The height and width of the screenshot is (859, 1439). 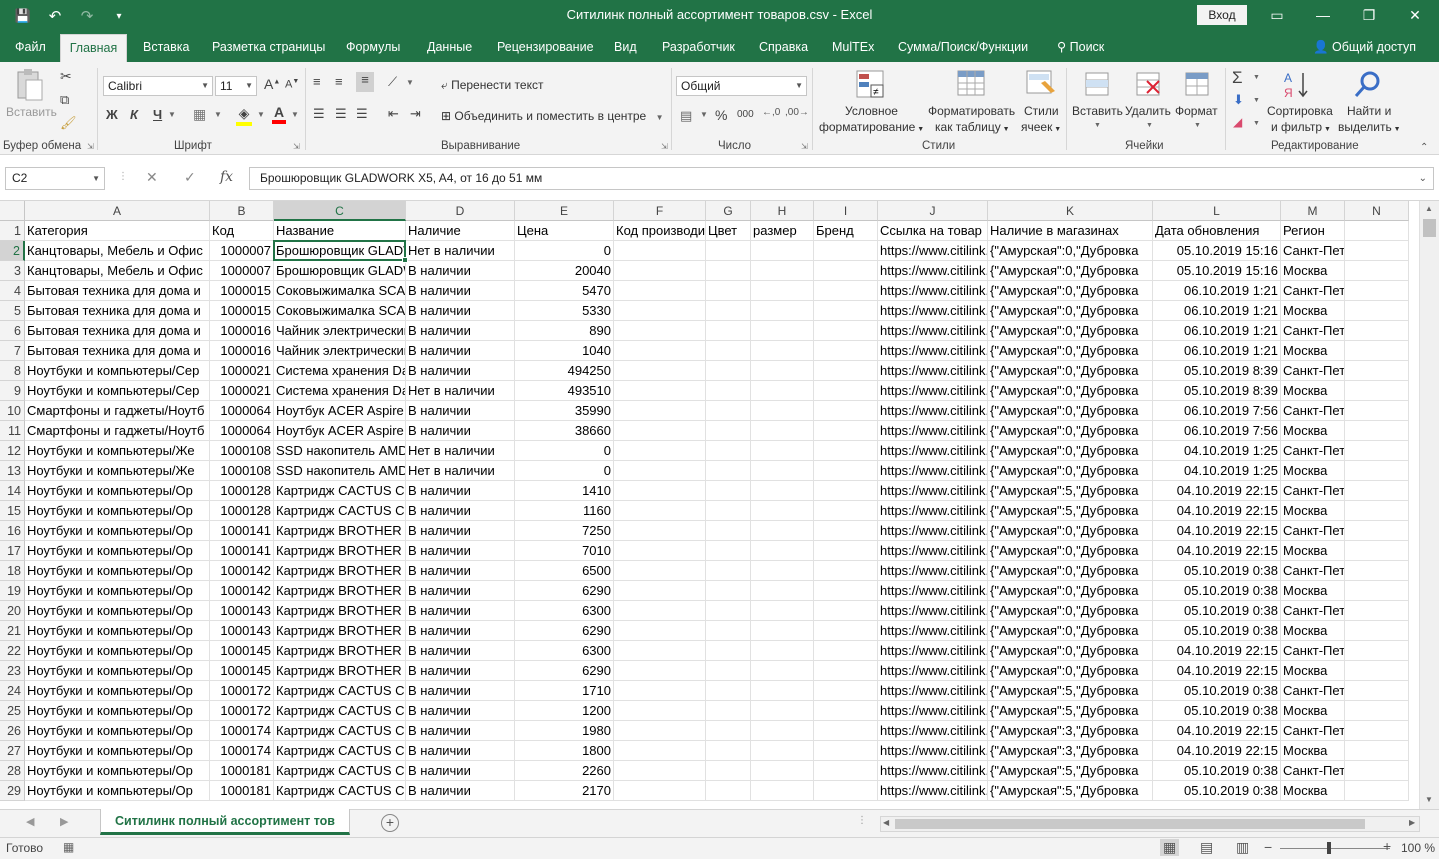 What do you see at coordinates (1277, 15) in the screenshot?
I see `ribbon-display-options-icon: ▭` at bounding box center [1277, 15].